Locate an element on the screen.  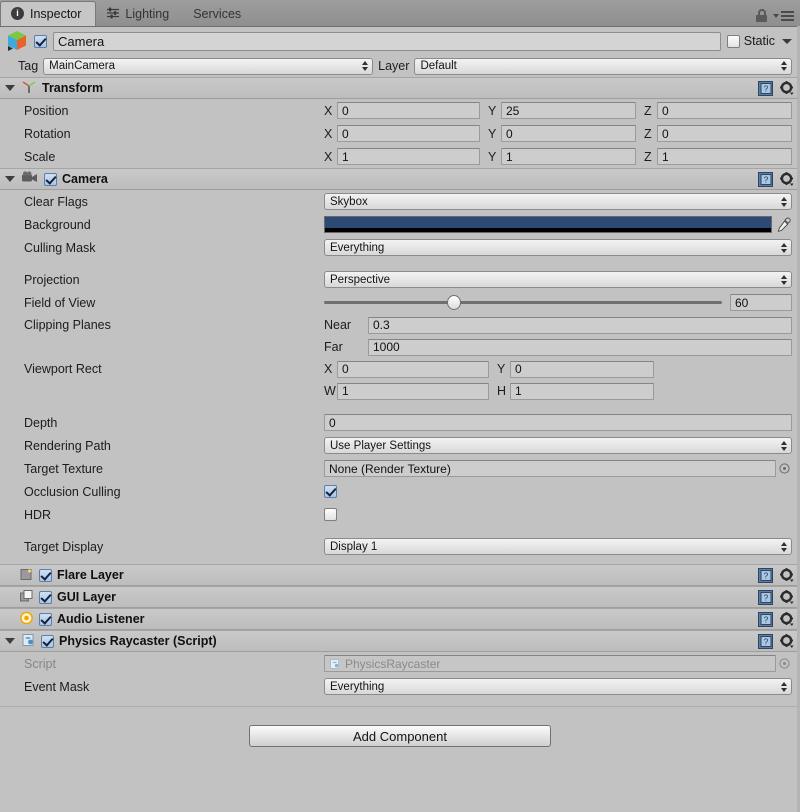
add-component-button: Add Component is located at coordinates (400, 736).